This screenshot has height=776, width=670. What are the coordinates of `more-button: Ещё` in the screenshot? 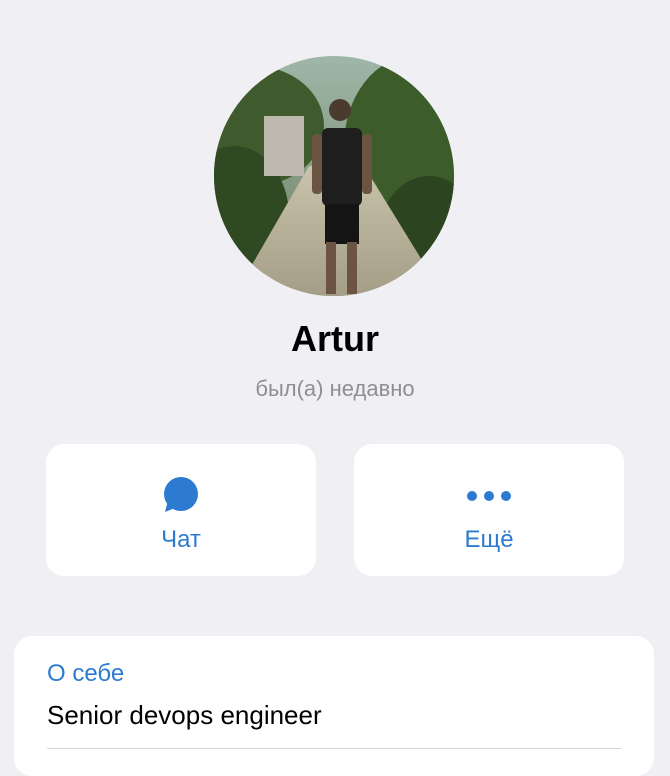 It's located at (489, 510).